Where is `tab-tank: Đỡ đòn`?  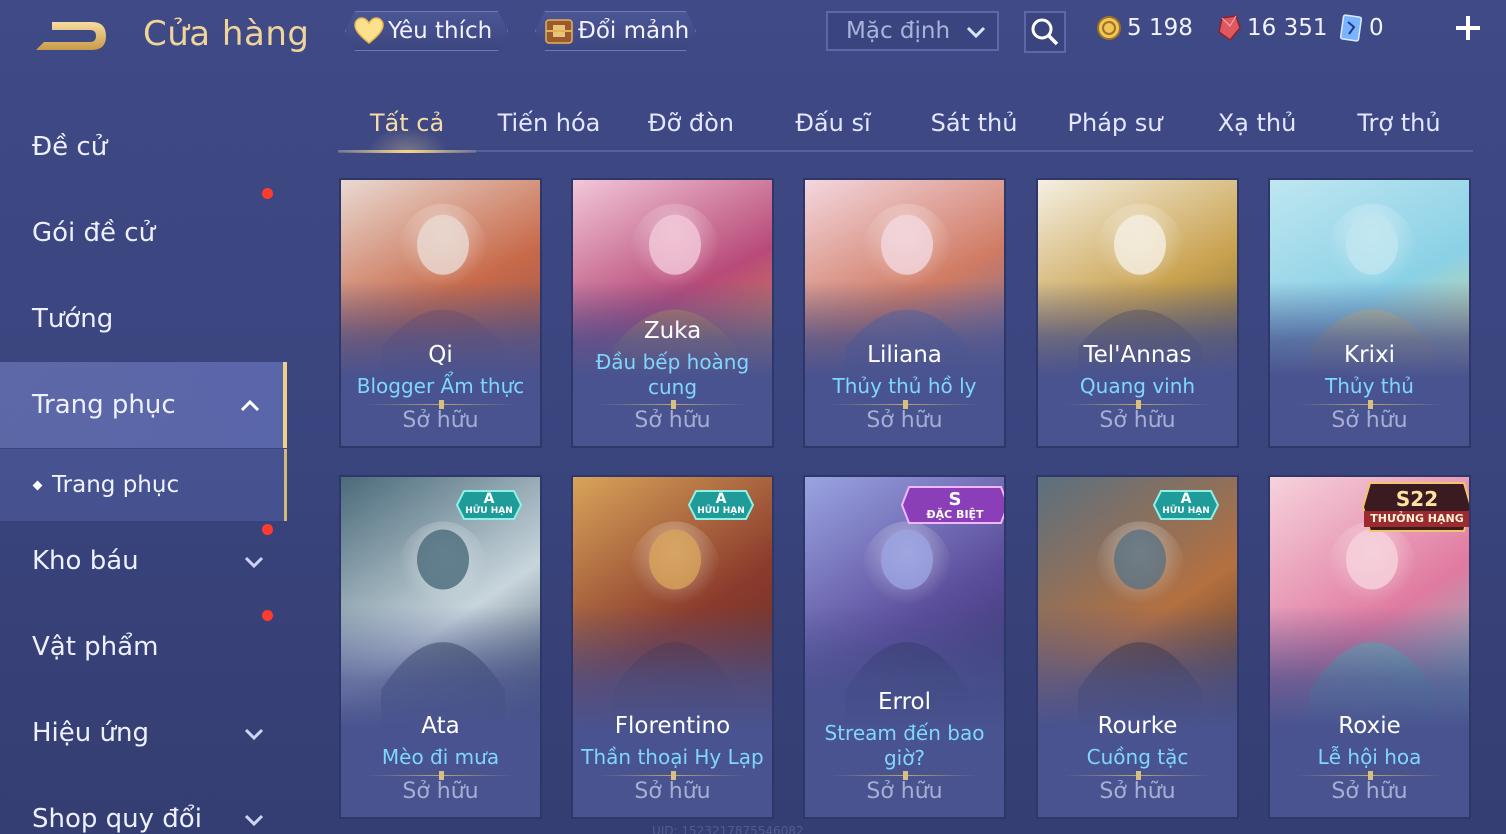 tab-tank: Đỡ đòn is located at coordinates (691, 123).